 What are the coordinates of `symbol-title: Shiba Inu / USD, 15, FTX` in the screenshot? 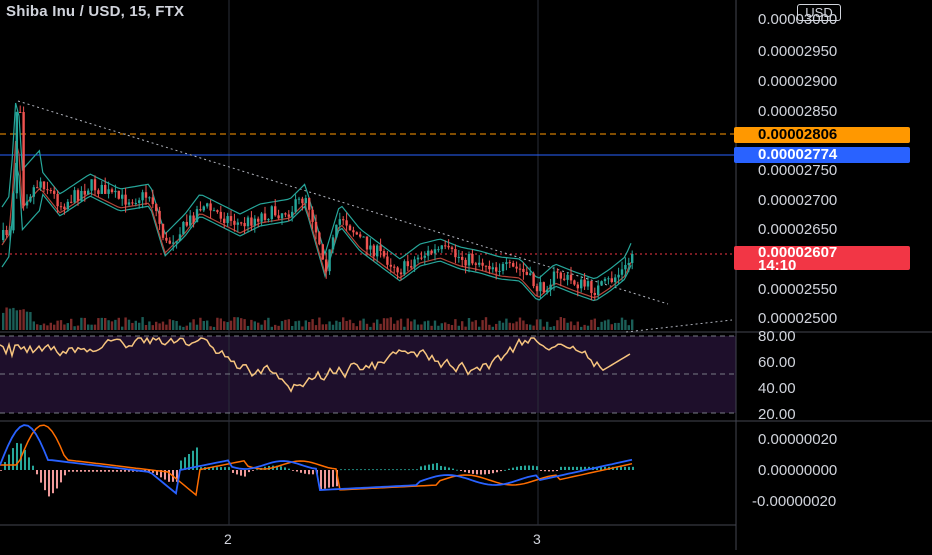 It's located at (95, 11).